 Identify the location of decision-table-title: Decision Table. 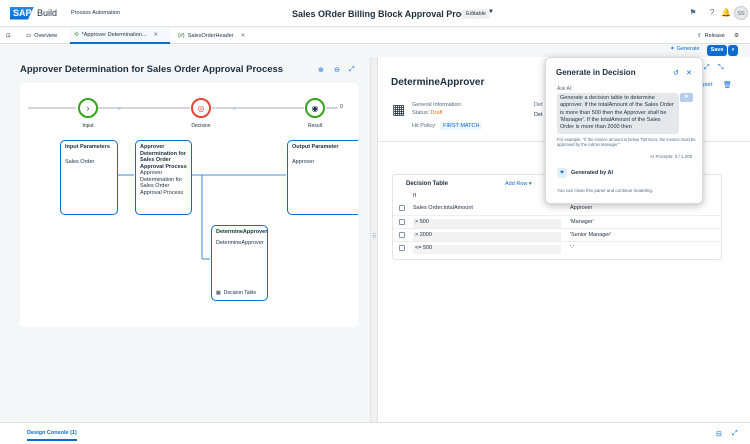
(427, 184).